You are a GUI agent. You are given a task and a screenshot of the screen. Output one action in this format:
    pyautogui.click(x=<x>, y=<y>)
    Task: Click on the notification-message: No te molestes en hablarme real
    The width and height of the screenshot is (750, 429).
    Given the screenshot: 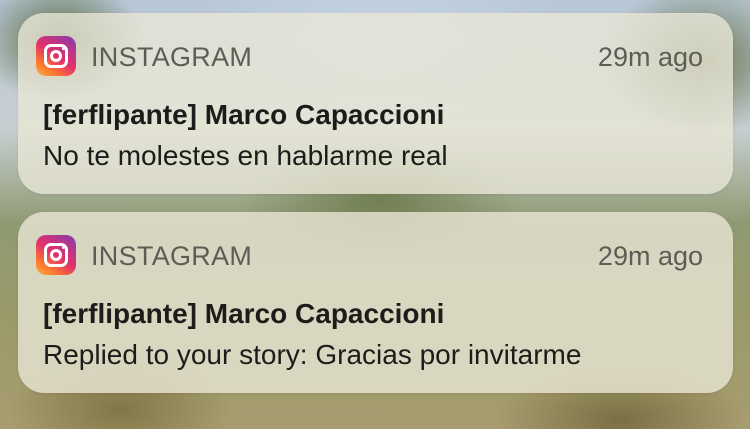 What is the action you would take?
    pyautogui.click(x=245, y=155)
    